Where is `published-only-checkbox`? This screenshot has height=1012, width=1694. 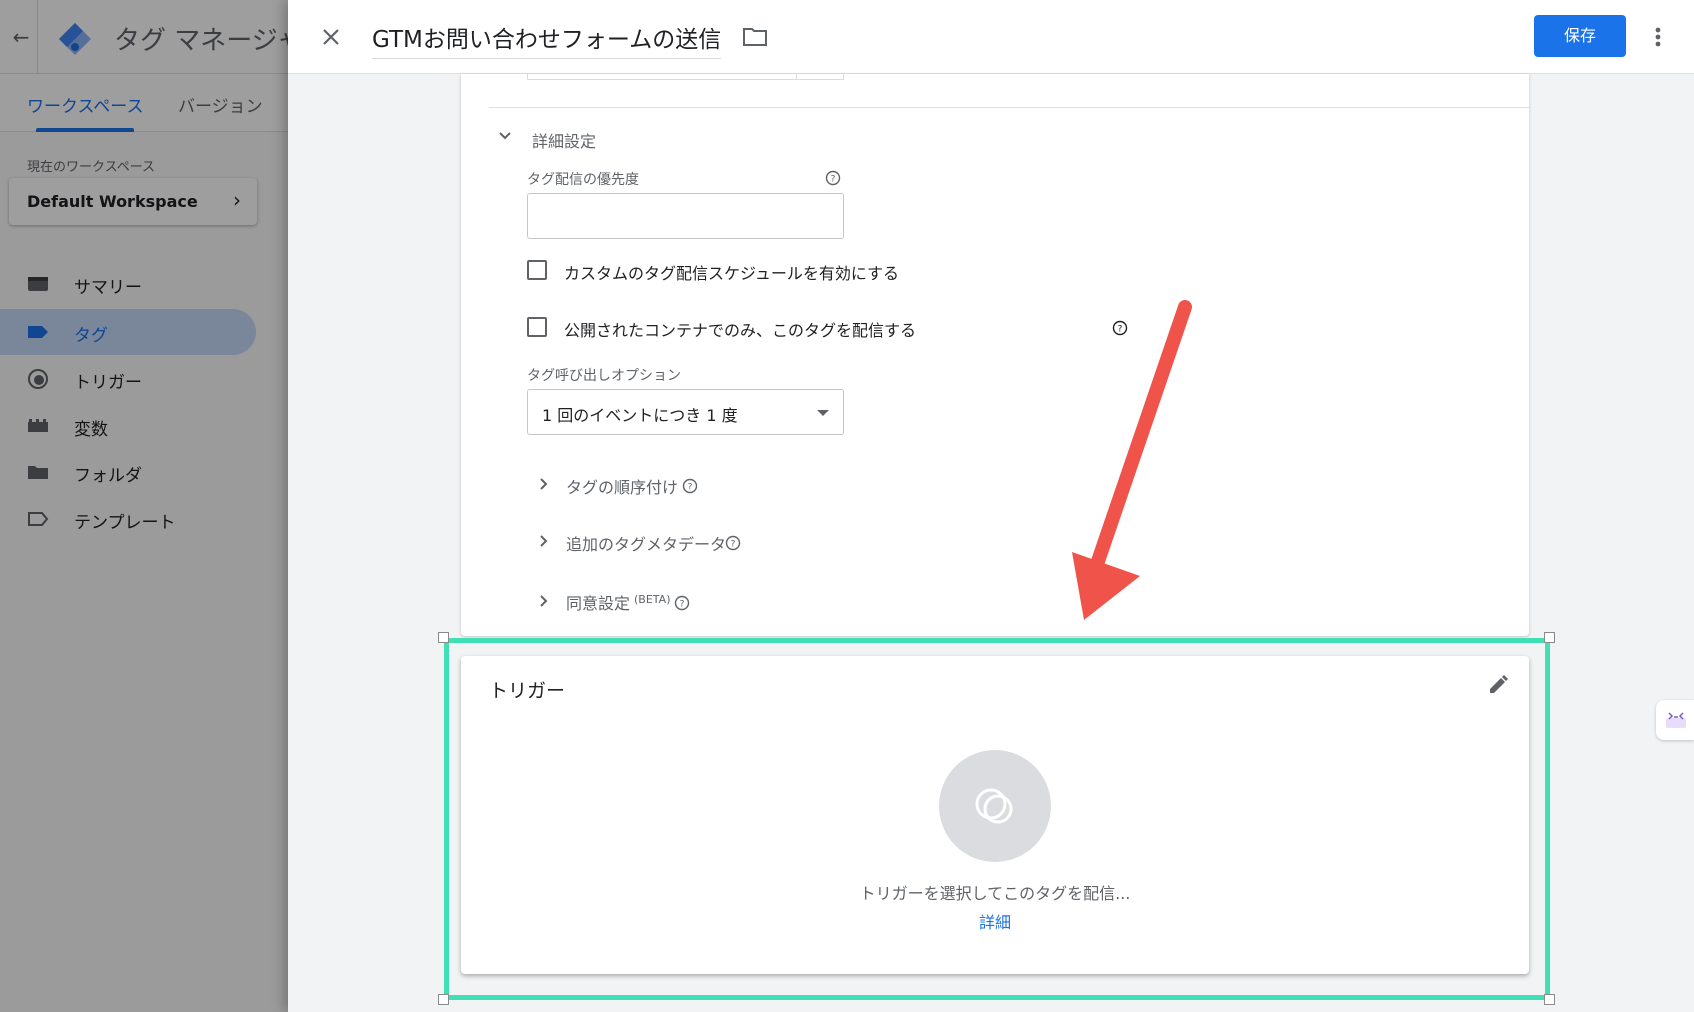
published-only-checkbox is located at coordinates (537, 327).